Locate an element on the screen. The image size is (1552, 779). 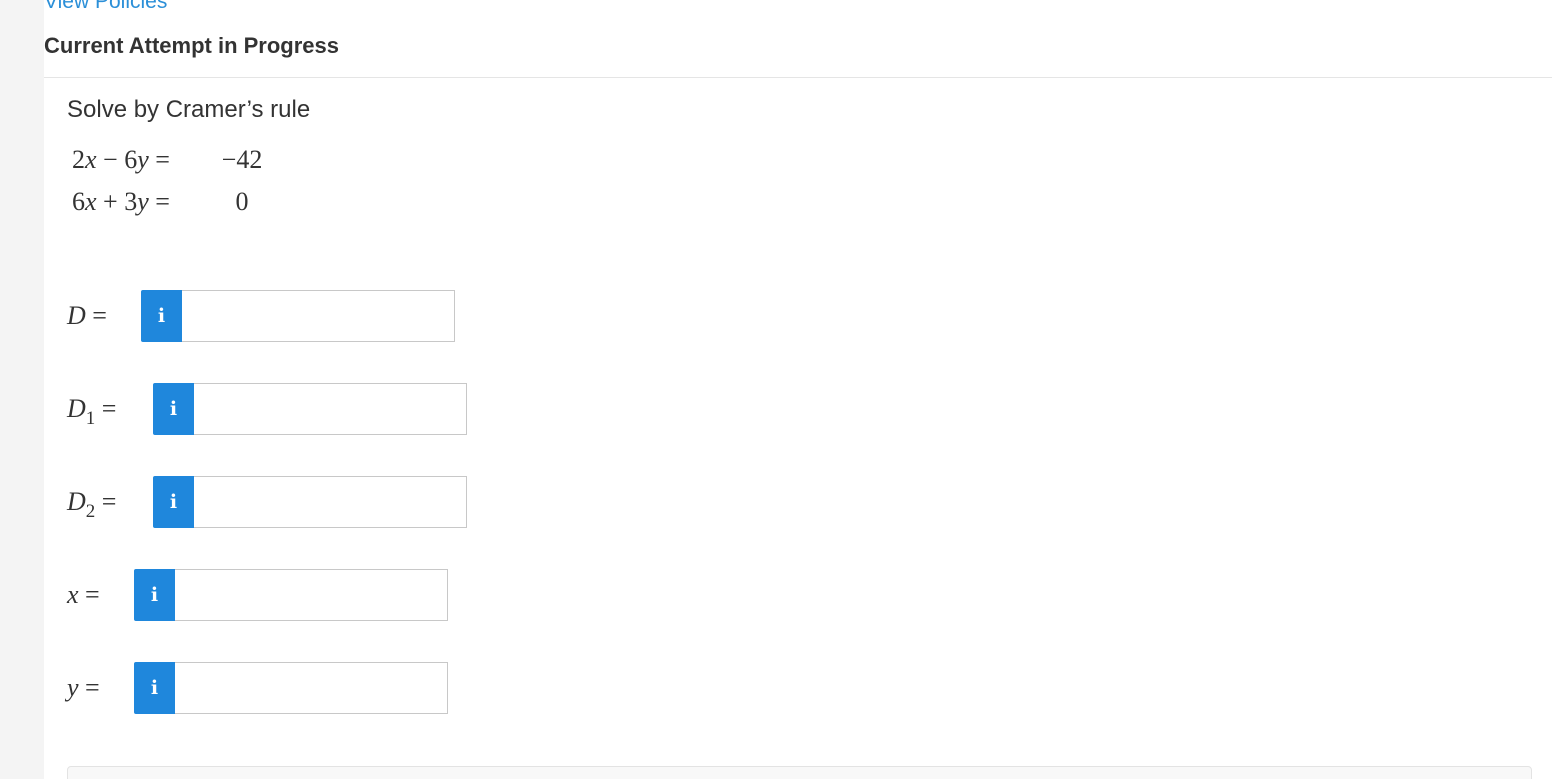
left-gutter is located at coordinates (22, 389).